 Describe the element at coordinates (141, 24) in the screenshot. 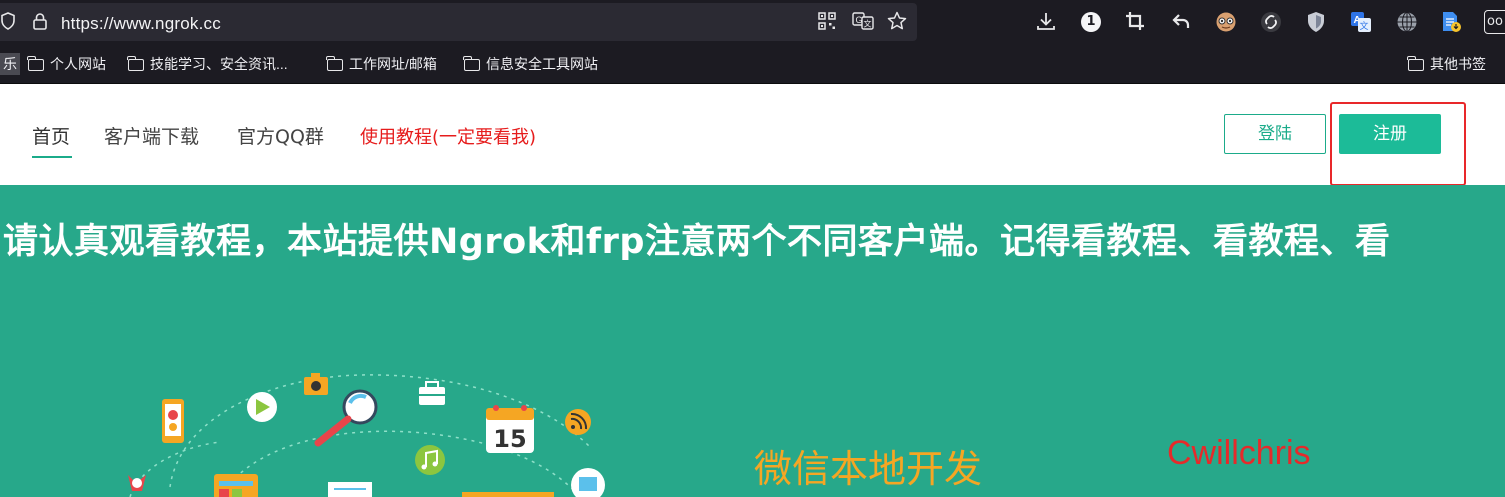

I see `url-text: https://www.ngrok.cc` at that location.